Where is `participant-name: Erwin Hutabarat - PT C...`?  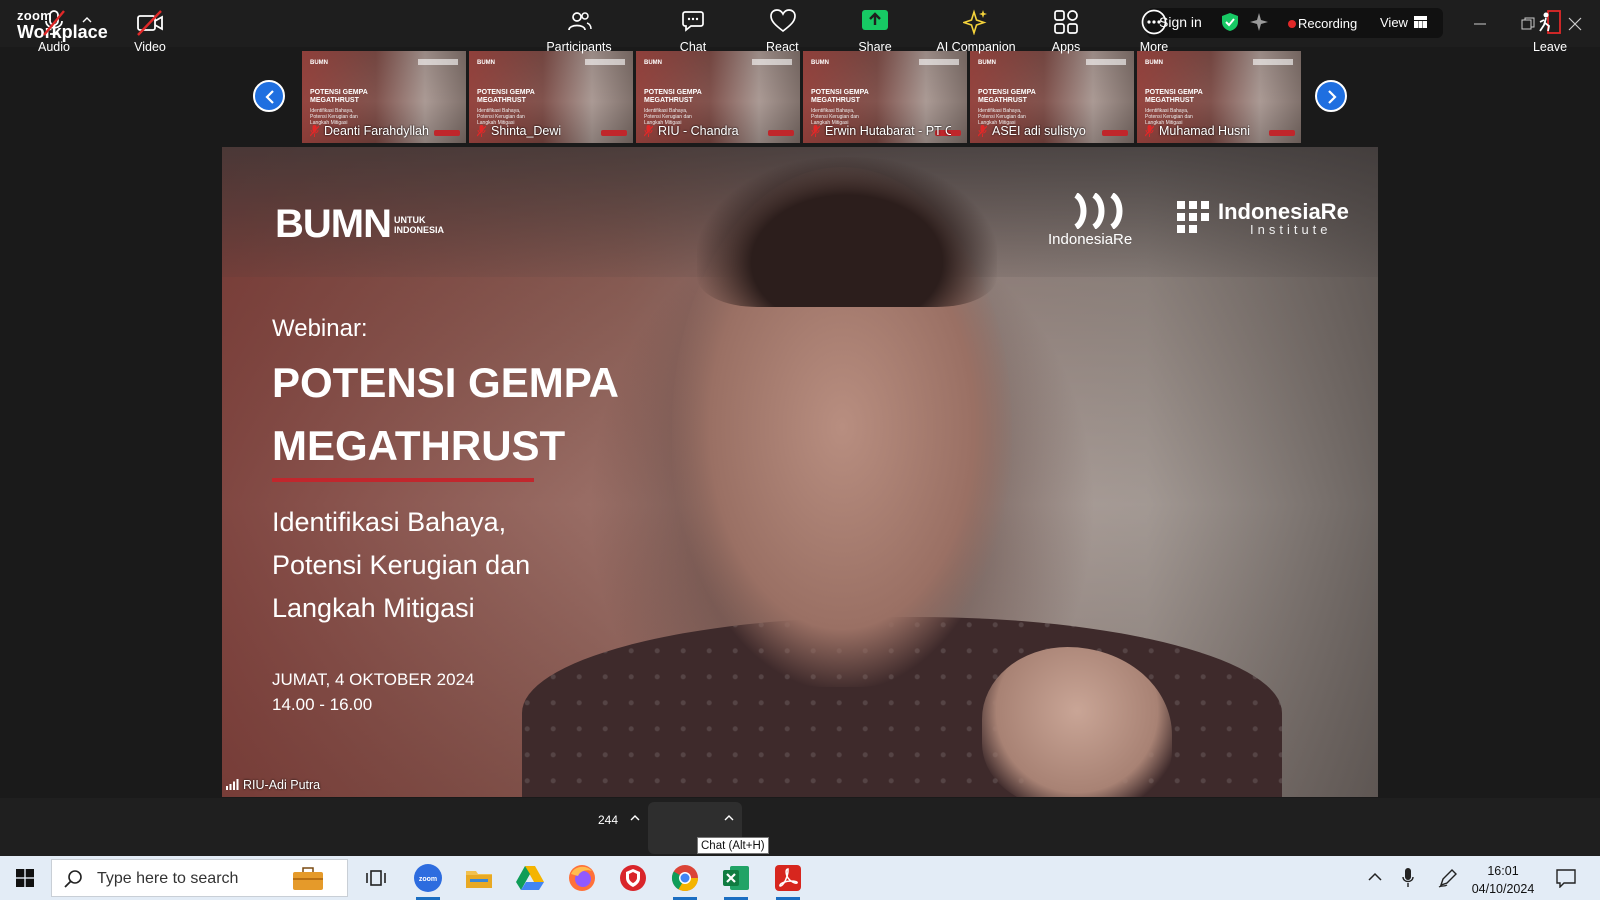
participant-name: Erwin Hutabarat - PT C... is located at coordinates (881, 131).